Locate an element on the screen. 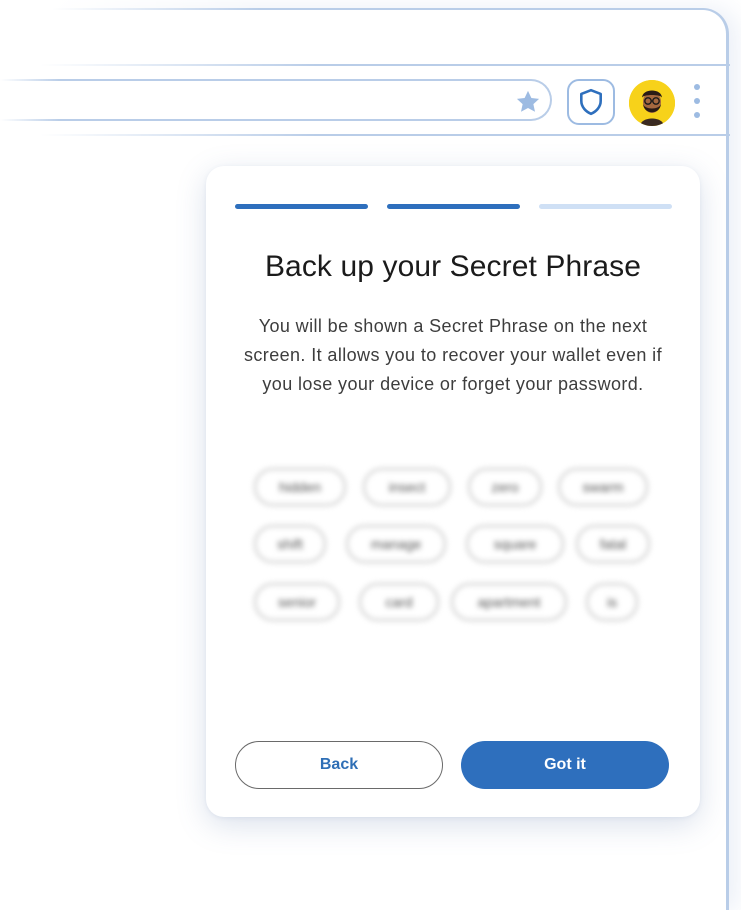  phrase-word-chip: shift is located at coordinates (290, 544).